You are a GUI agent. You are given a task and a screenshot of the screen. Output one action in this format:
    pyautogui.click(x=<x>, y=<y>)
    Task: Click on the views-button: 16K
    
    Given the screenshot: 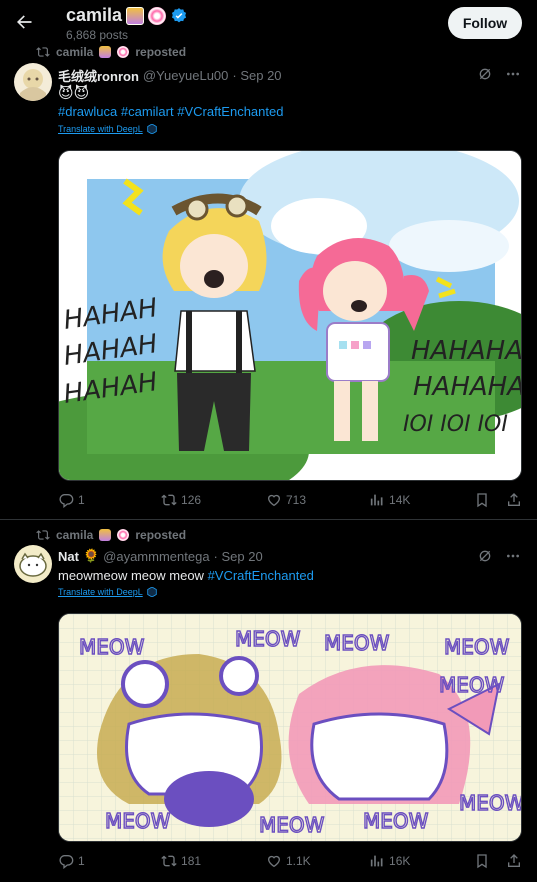 What is the action you would take?
    pyautogui.click(x=421, y=861)
    